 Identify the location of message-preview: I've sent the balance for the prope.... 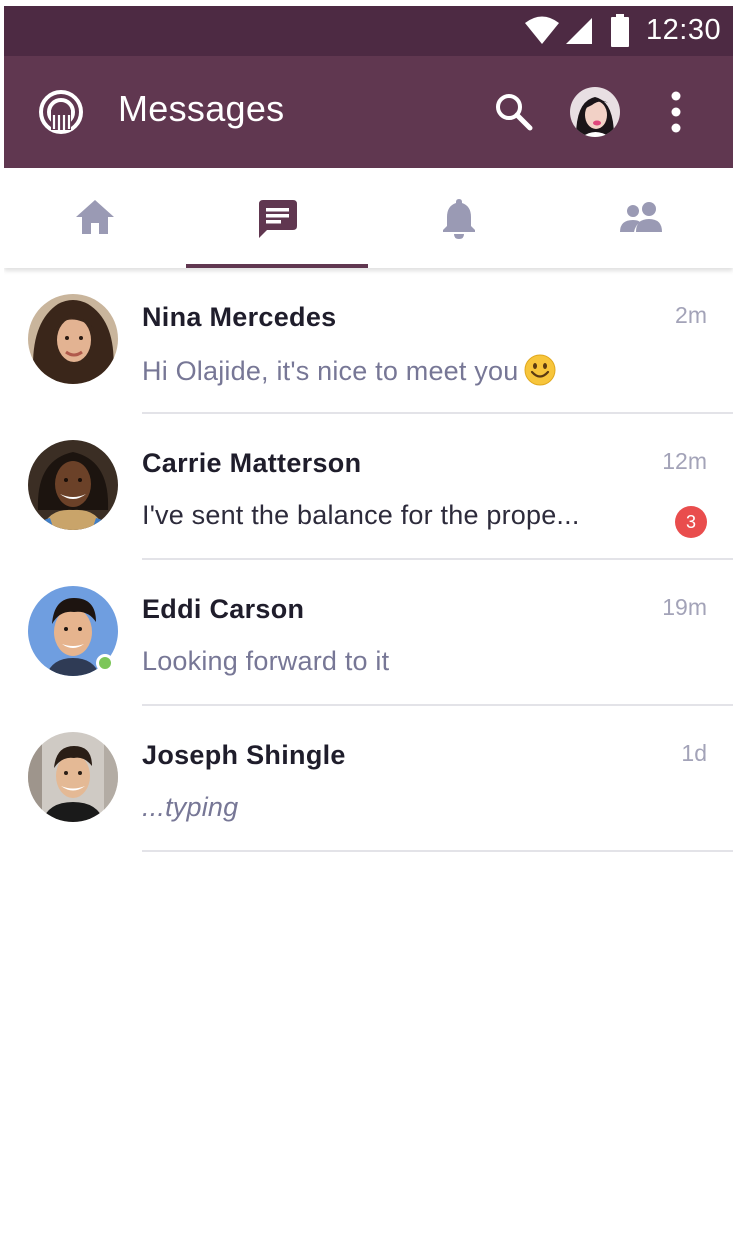
(361, 515).